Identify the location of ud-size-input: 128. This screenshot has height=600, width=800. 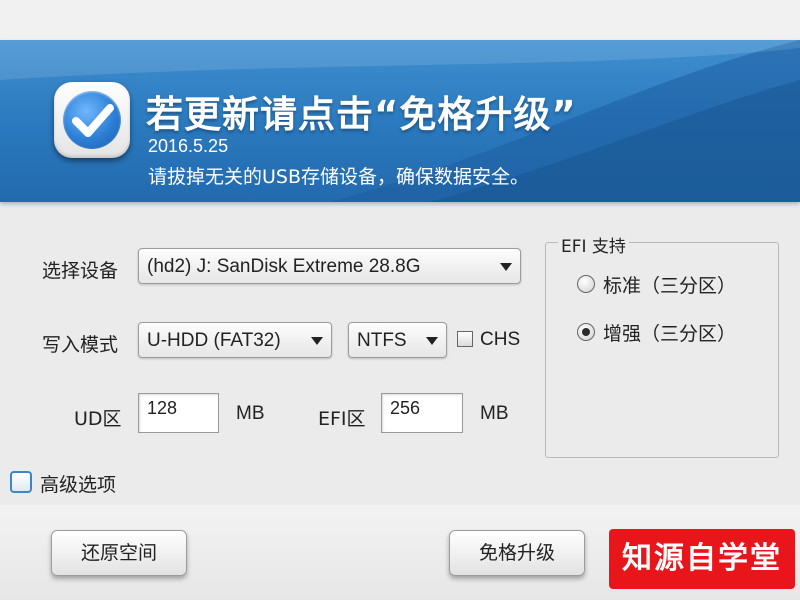
(178, 413).